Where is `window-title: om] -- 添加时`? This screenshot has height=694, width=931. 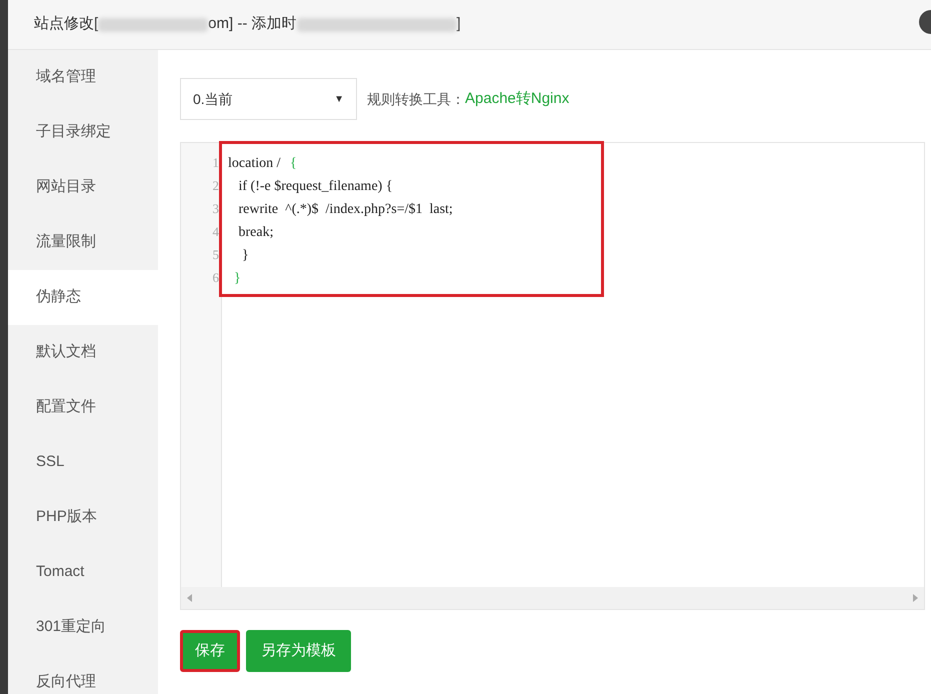 window-title: om] -- 添加时 is located at coordinates (252, 24).